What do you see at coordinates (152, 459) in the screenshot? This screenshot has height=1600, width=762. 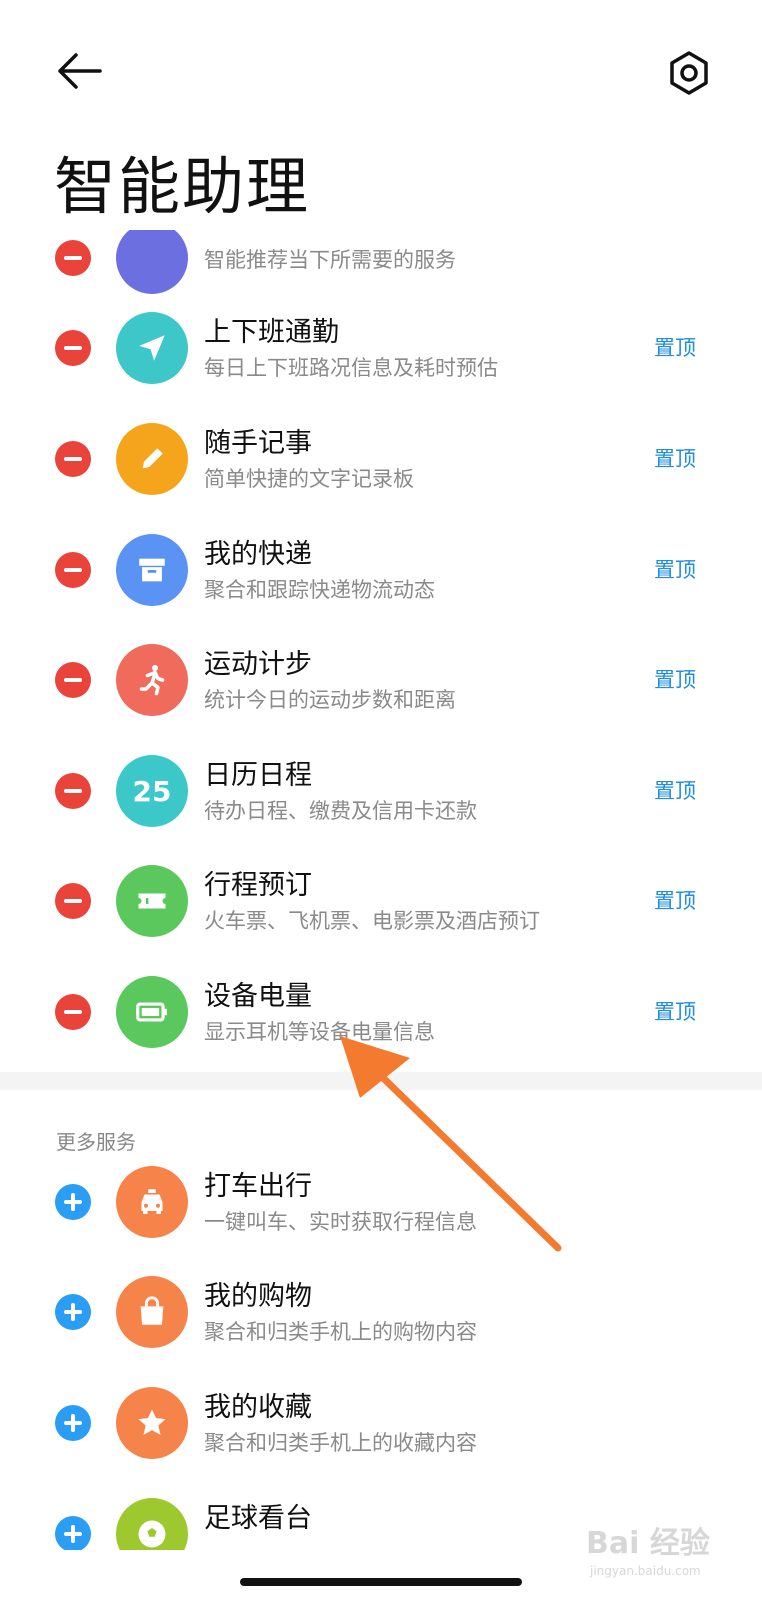 I see `pencil-icon` at bounding box center [152, 459].